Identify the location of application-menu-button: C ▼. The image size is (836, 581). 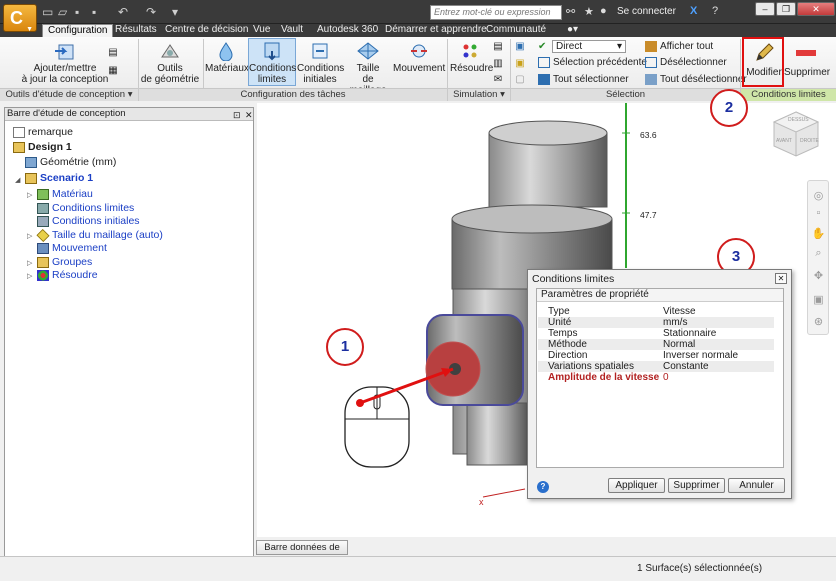
(20, 18).